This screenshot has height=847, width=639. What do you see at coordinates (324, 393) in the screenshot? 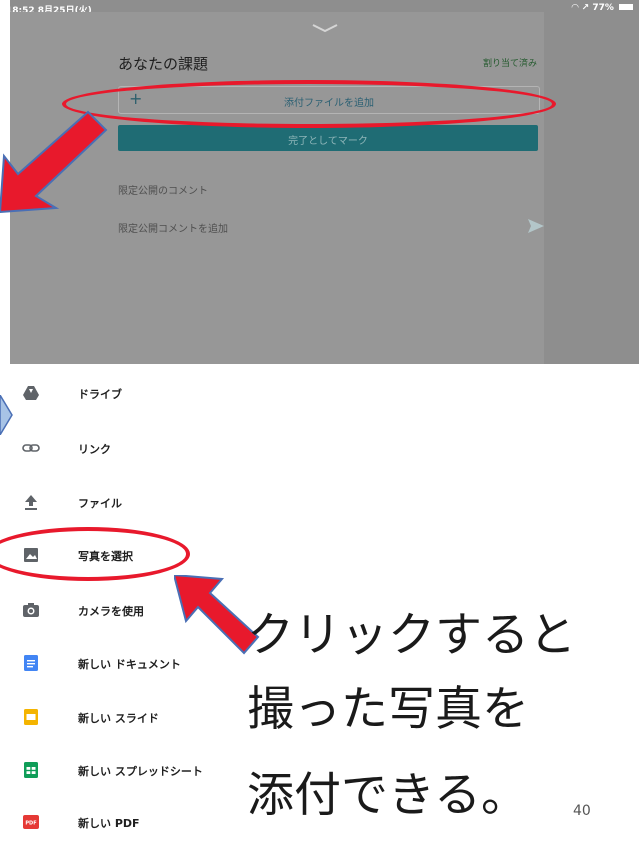
I see `menu-item-drive: ドライブ` at bounding box center [324, 393].